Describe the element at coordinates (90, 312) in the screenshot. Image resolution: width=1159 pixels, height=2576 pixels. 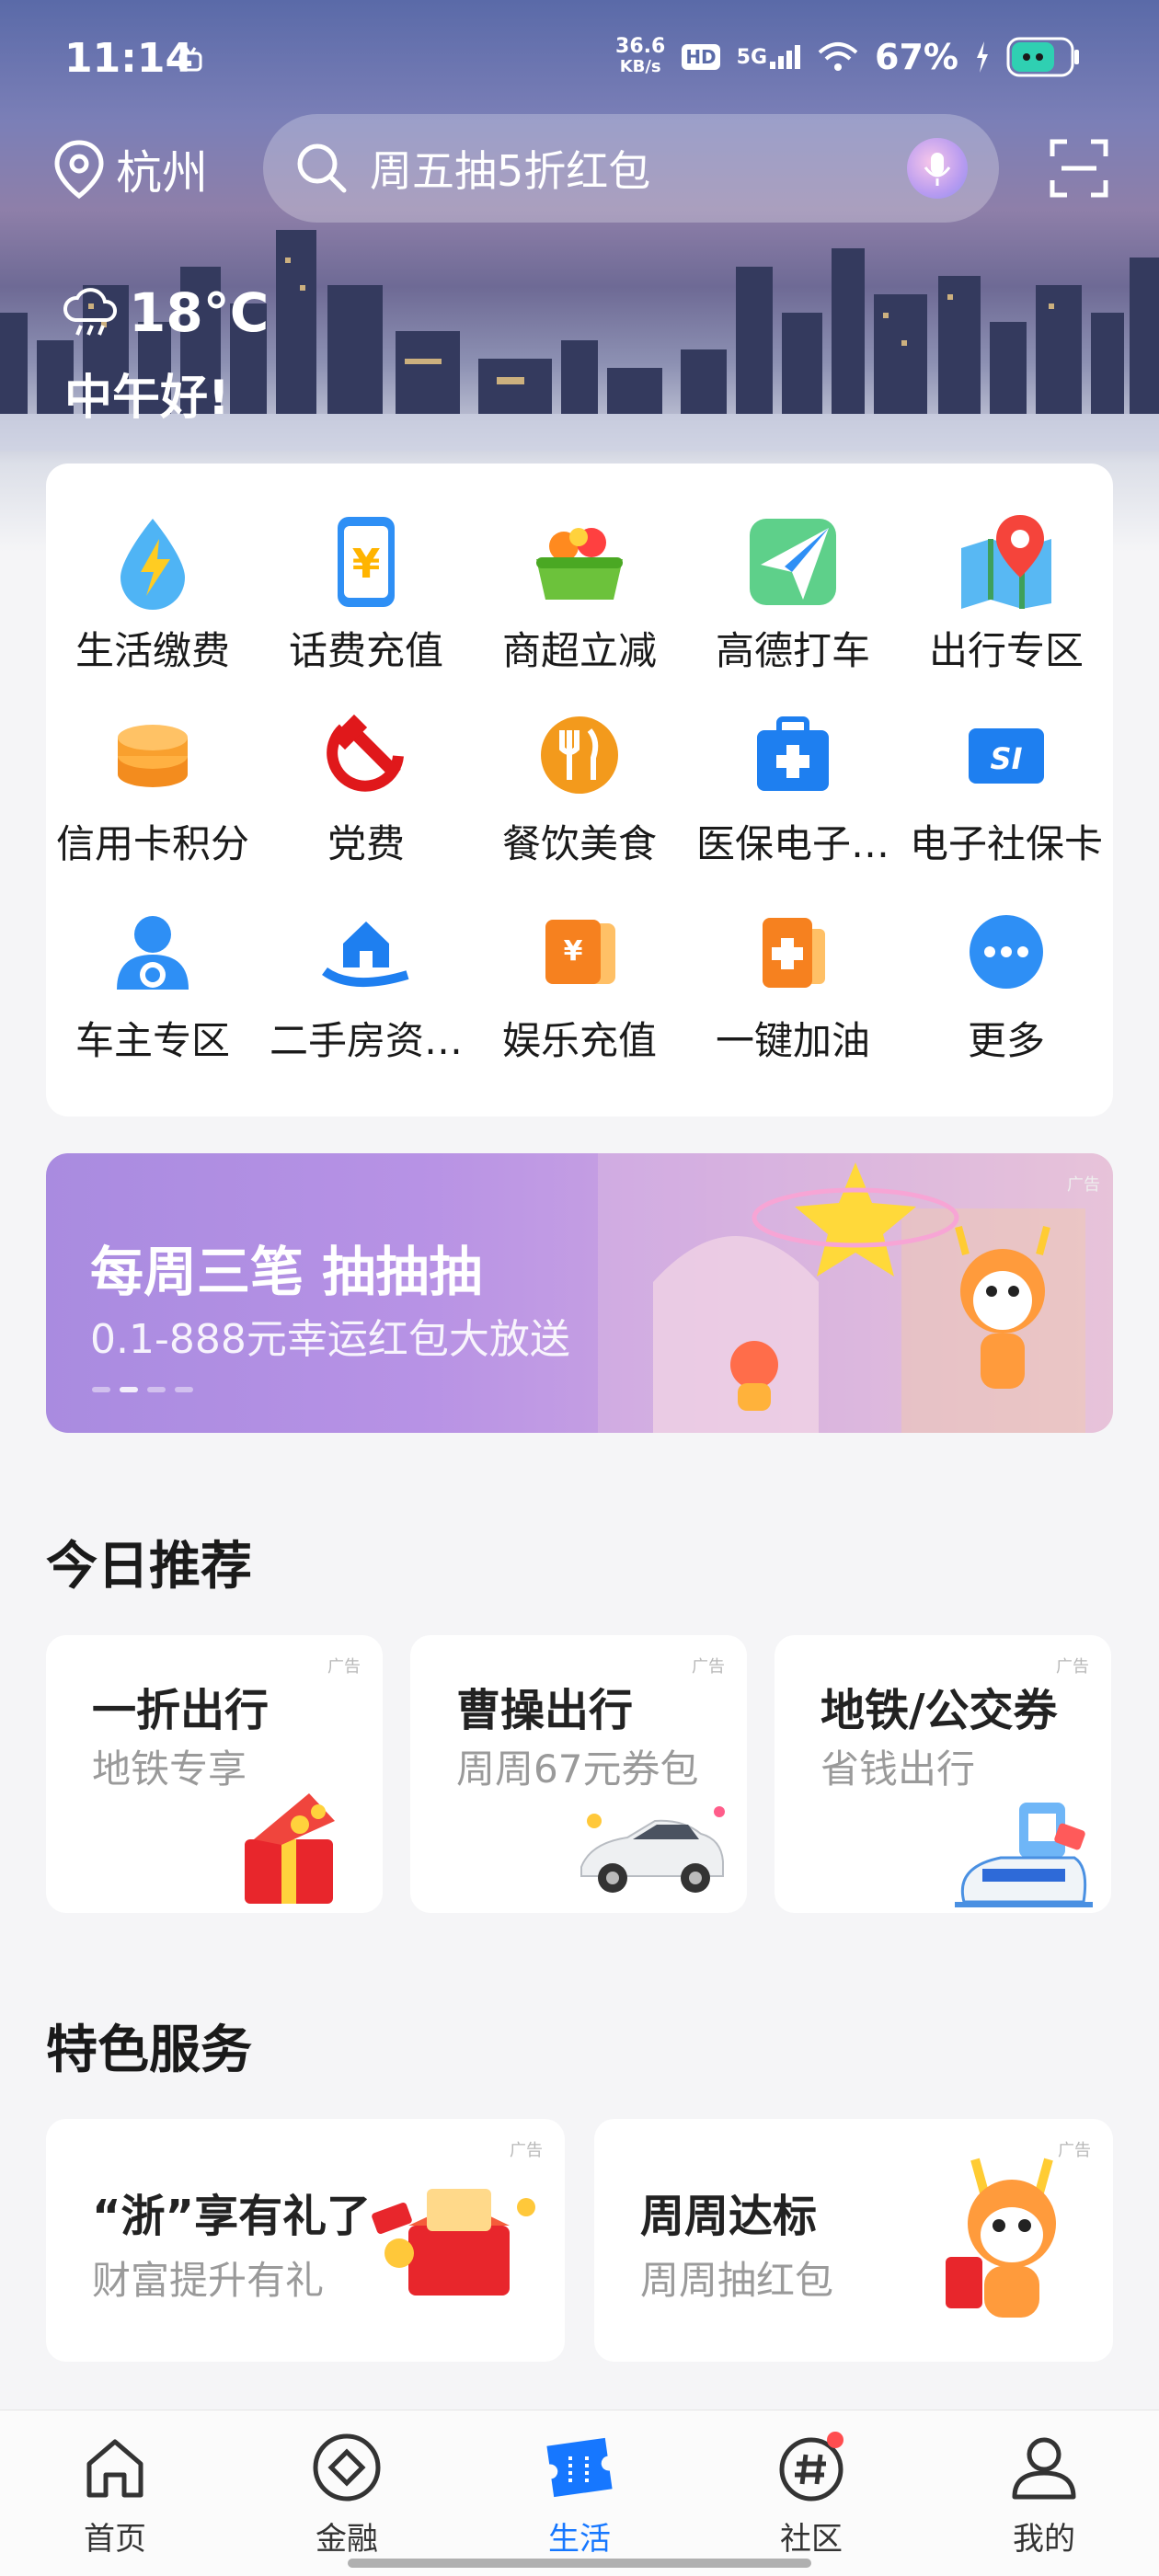
I see `rain-cloud-icon` at that location.